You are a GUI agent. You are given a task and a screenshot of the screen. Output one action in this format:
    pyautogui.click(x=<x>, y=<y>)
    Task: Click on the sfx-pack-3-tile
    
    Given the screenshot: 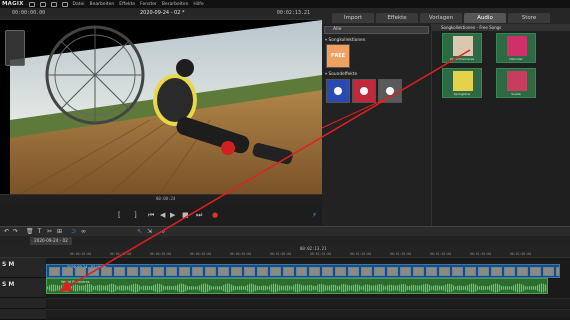 What is the action you would take?
    pyautogui.click(x=390, y=91)
    